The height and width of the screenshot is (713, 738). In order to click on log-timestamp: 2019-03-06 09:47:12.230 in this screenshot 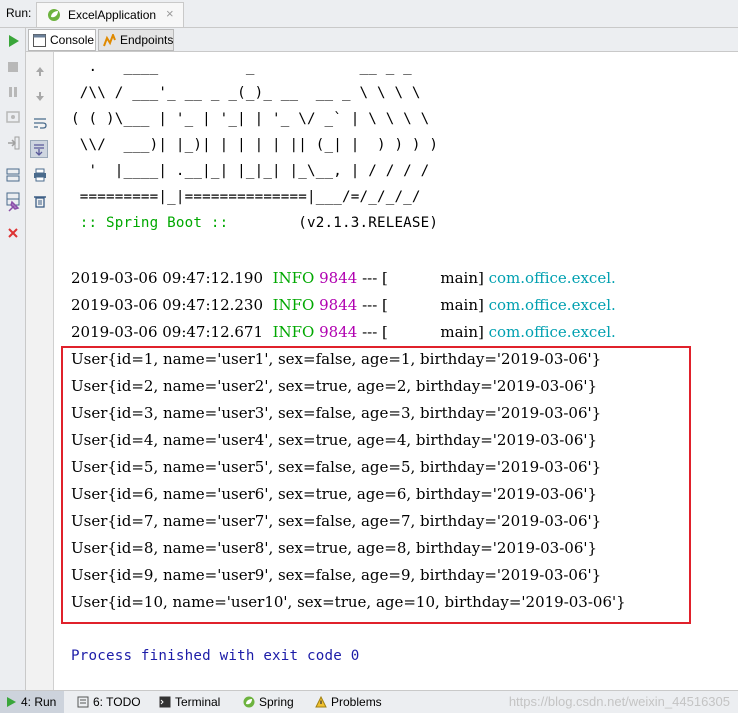, I will do `click(167, 305)`.